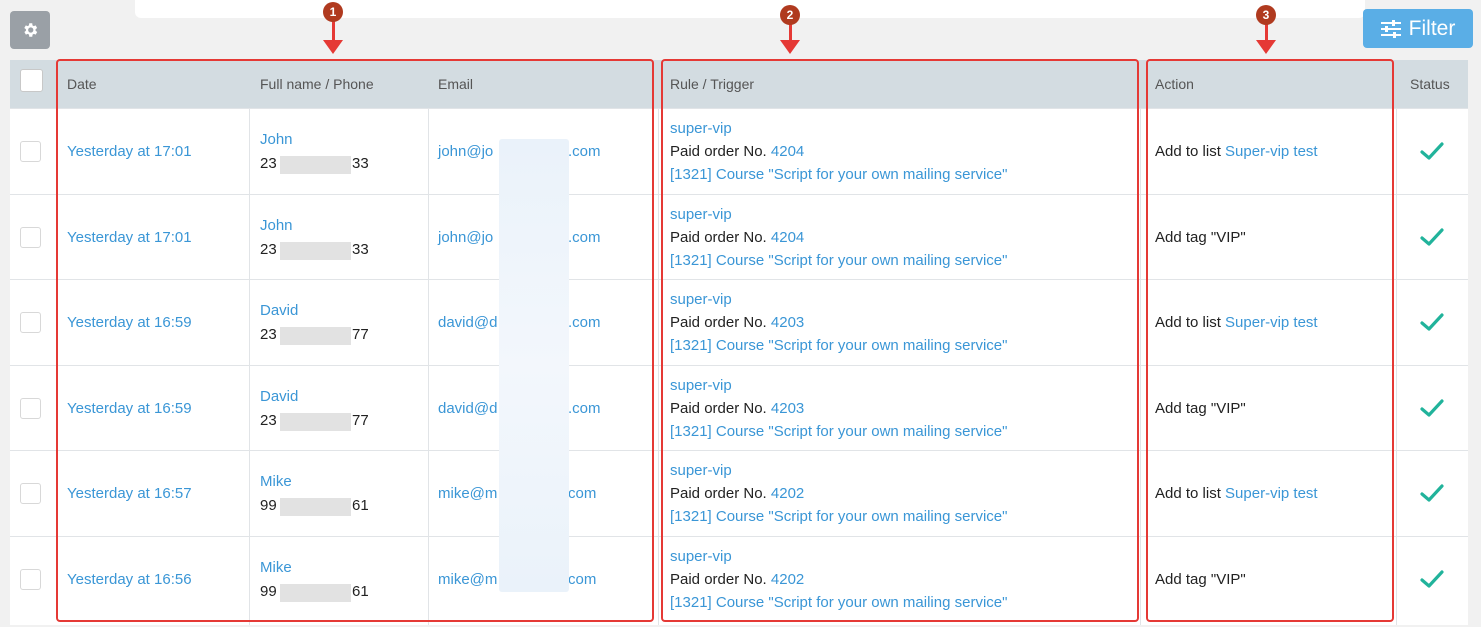  I want to click on filter-label: Filter, so click(1432, 28).